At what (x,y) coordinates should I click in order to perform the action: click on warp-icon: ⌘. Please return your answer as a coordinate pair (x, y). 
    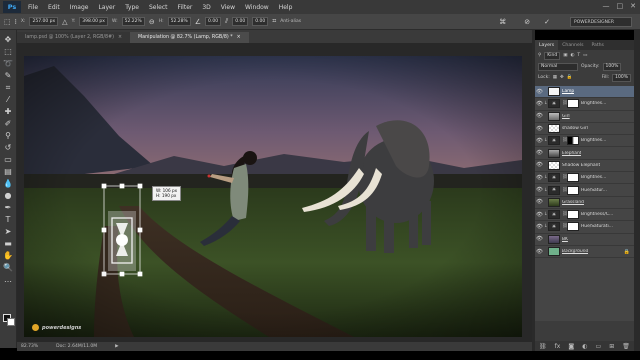
    Looking at the image, I should click on (502, 22).